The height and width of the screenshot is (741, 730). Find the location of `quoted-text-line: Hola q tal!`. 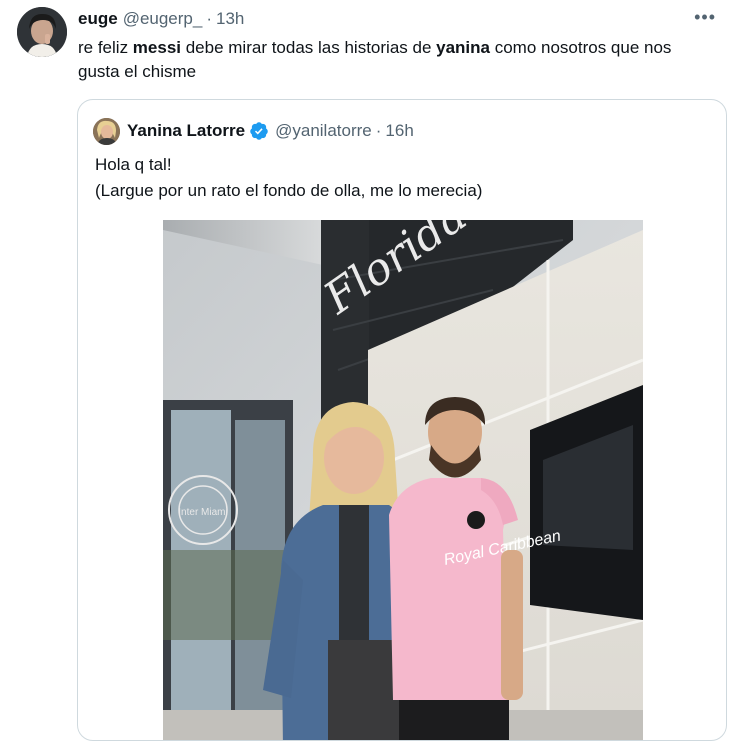

quoted-text-line: Hola q tal! is located at coordinates (133, 164).